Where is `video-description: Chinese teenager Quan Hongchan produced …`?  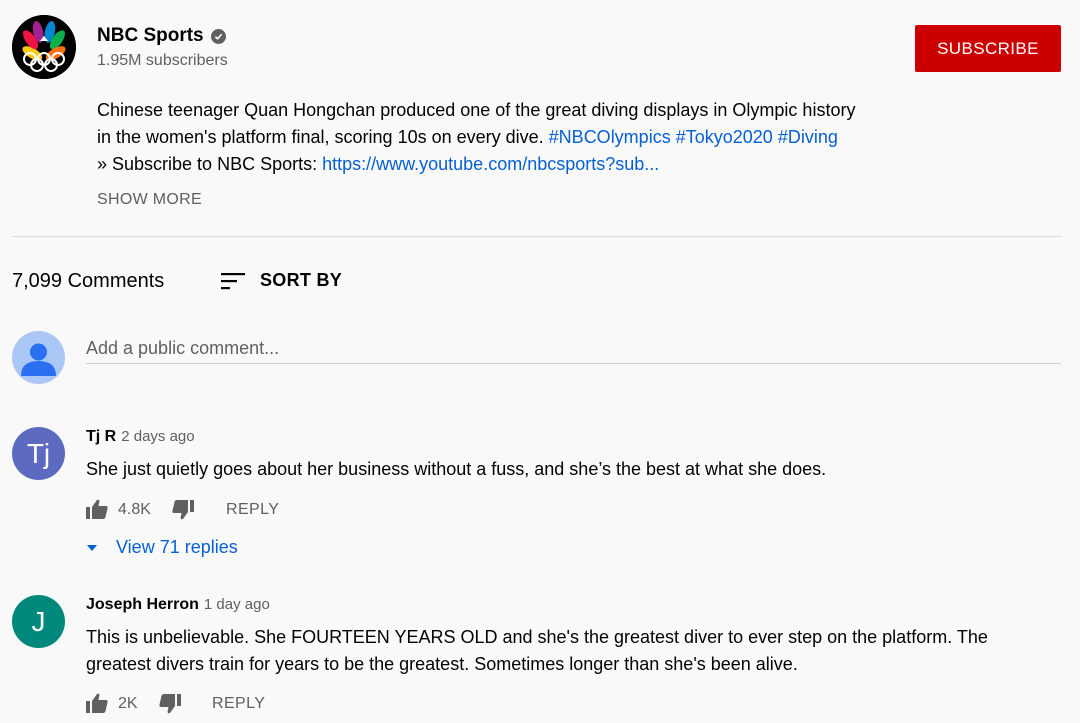 video-description: Chinese teenager Quan Hongchan produced … is located at coordinates (517, 137).